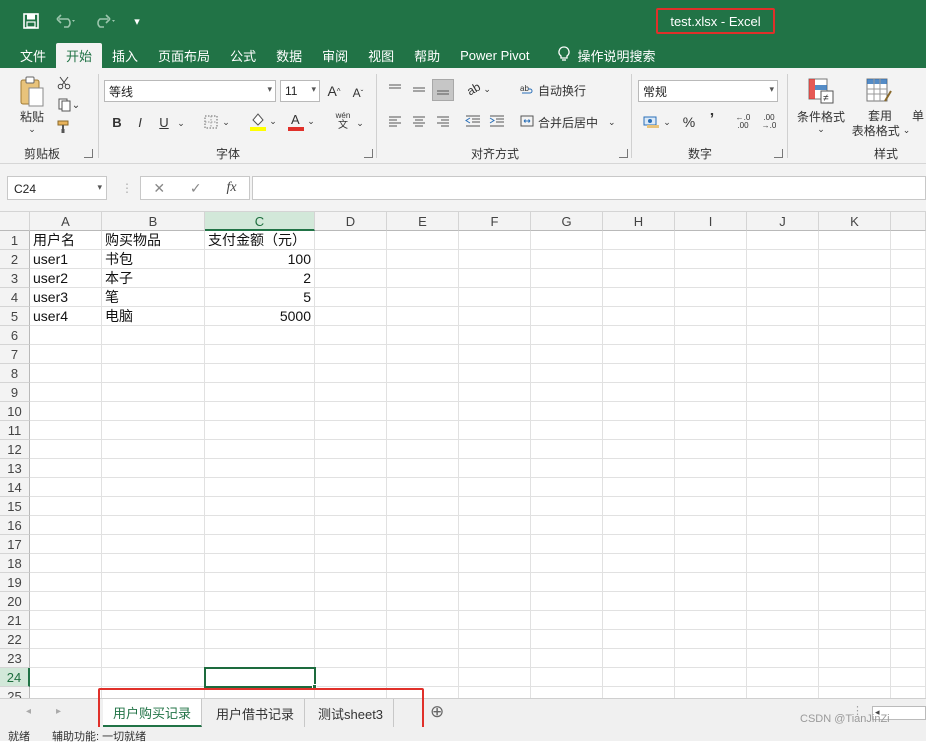  Describe the element at coordinates (879, 91) in the screenshot. I see `format-as-table-icon` at that location.